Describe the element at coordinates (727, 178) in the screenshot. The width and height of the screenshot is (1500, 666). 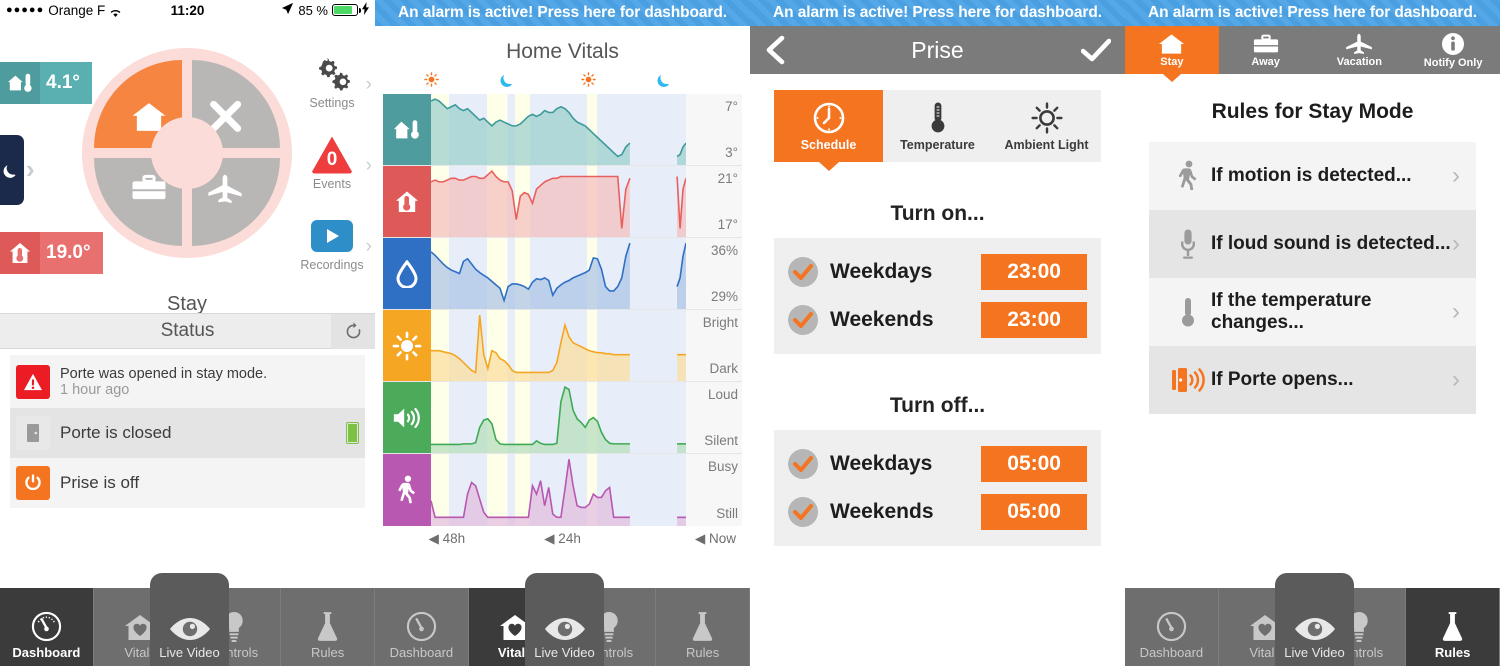
I see `vitals-max-label: 21°` at that location.